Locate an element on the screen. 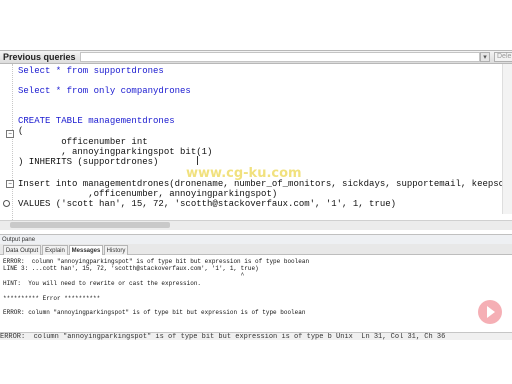  vertical-scrollbar is located at coordinates (507, 139).